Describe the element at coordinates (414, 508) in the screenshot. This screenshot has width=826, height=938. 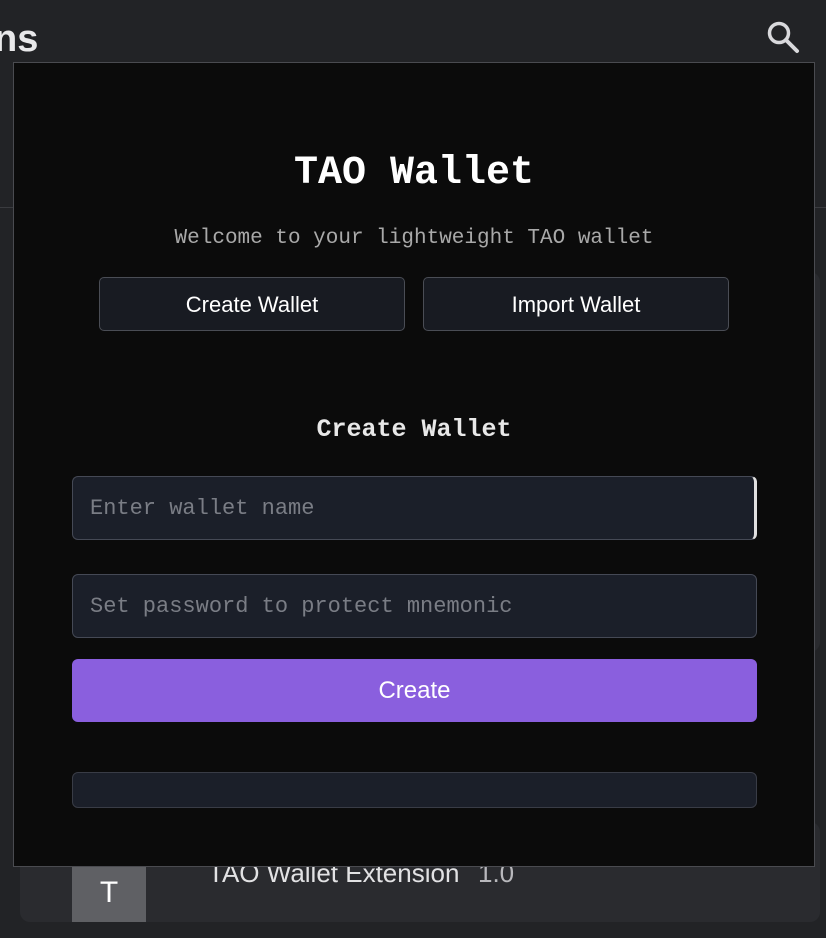
I see `wallet-name-input` at that location.